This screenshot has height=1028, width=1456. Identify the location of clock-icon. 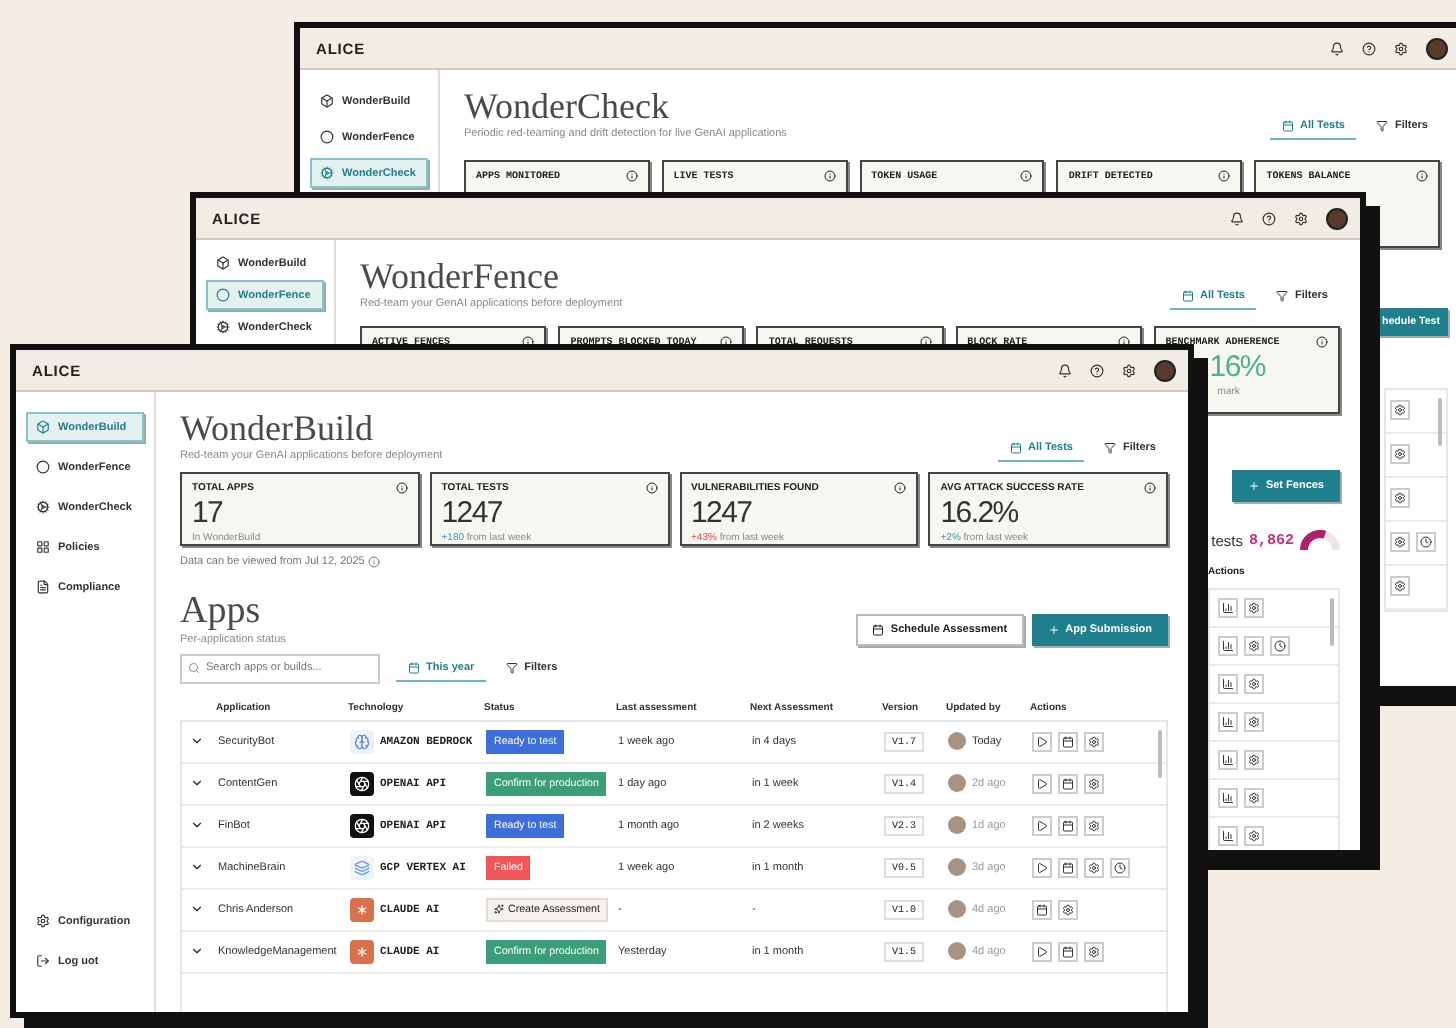
(1426, 542).